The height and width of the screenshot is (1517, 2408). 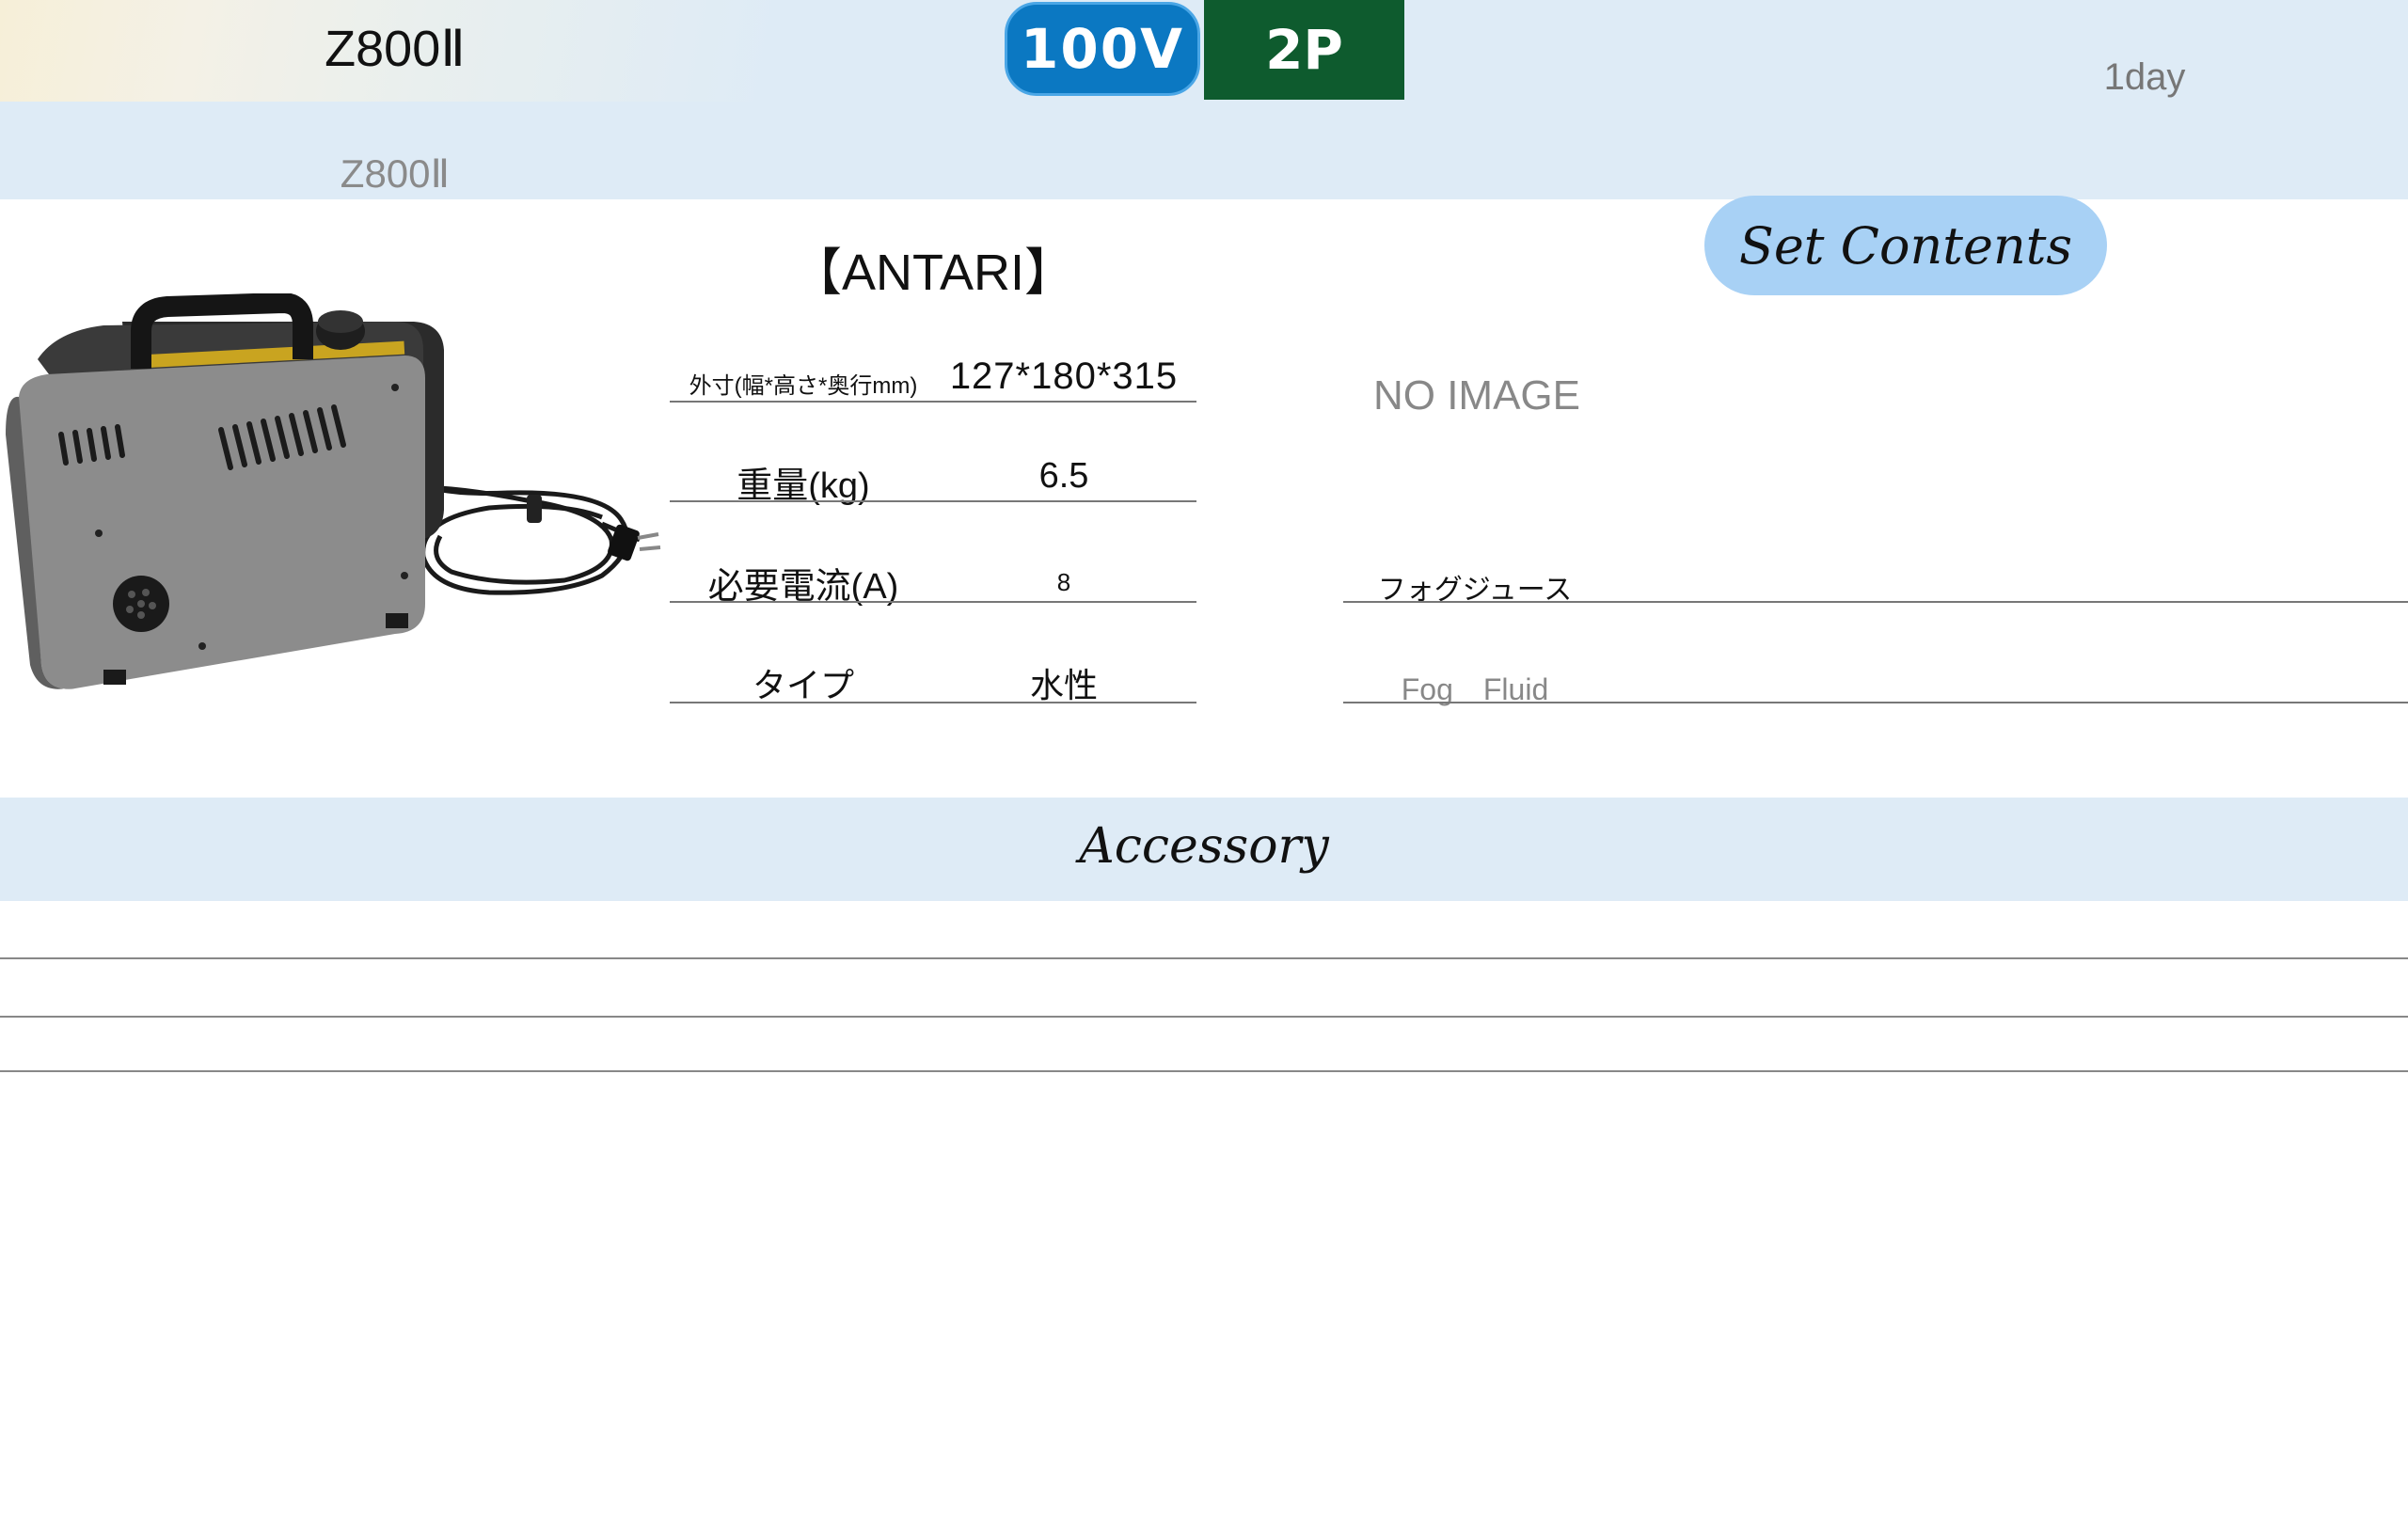 I want to click on plug-badge: 2P, so click(x=1304, y=50).